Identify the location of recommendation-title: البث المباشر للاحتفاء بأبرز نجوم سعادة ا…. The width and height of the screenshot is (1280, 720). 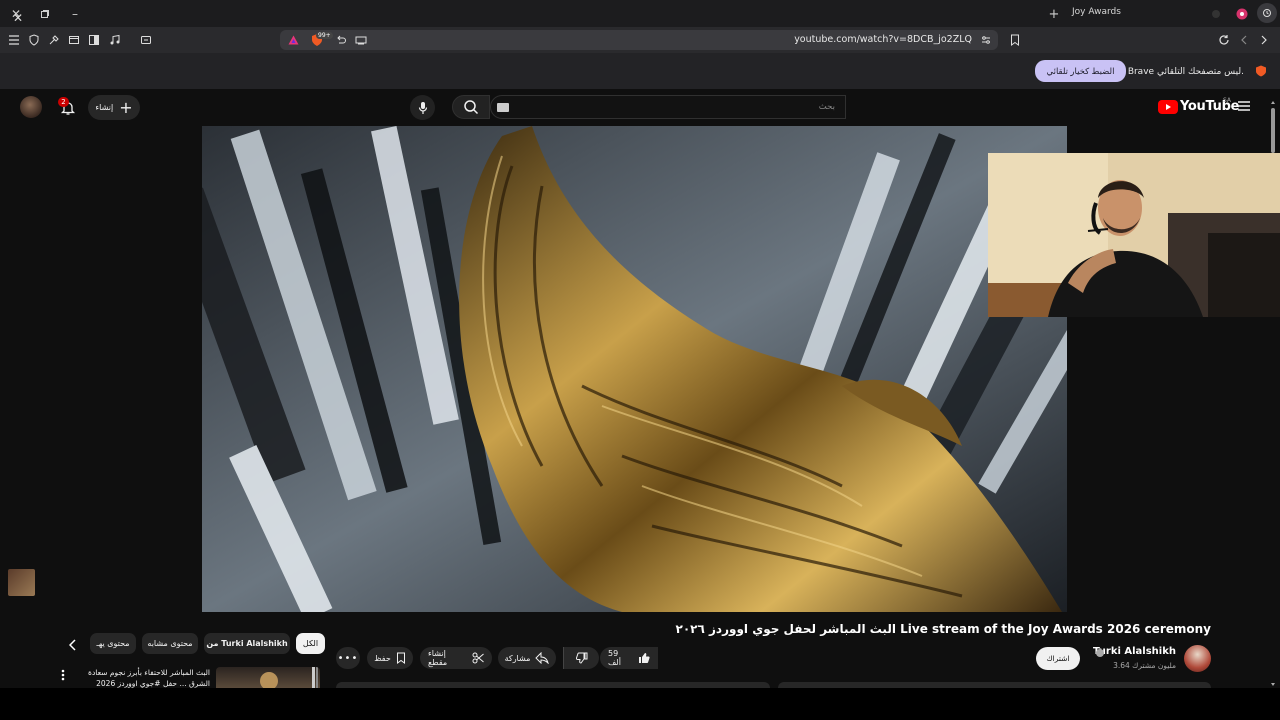
(145, 678).